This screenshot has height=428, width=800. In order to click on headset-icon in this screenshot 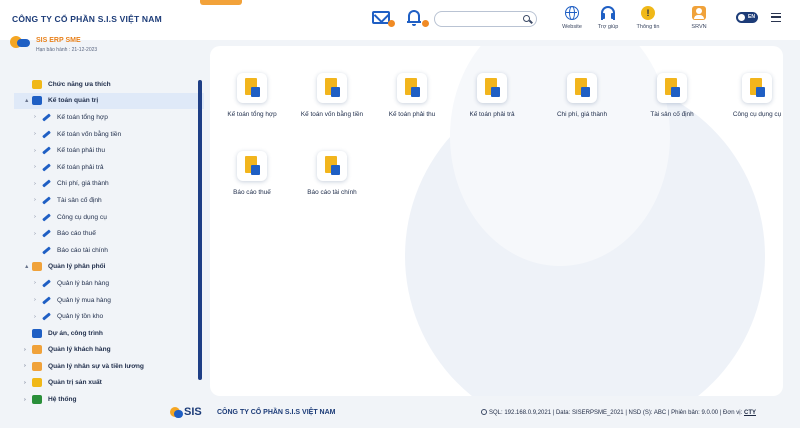, I will do `click(608, 13)`.